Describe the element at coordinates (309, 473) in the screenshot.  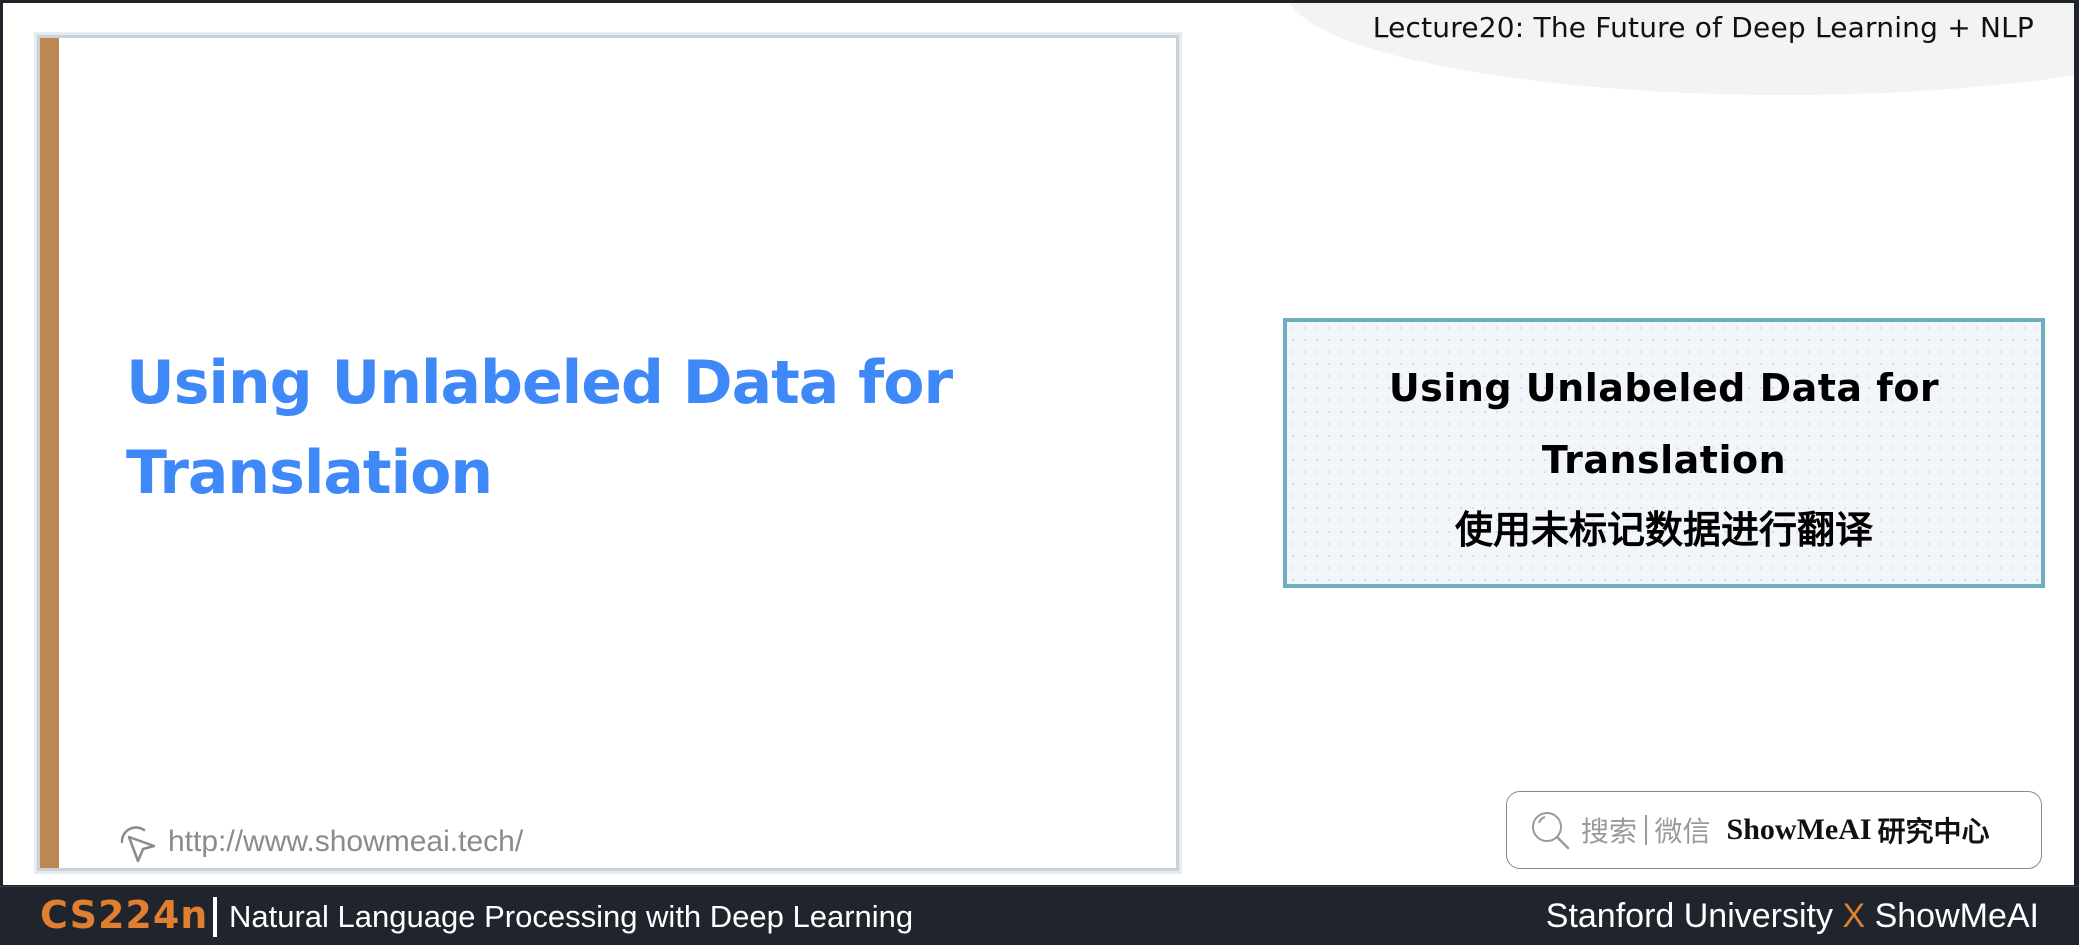
I see `slide-title-line-2: Translation` at that location.